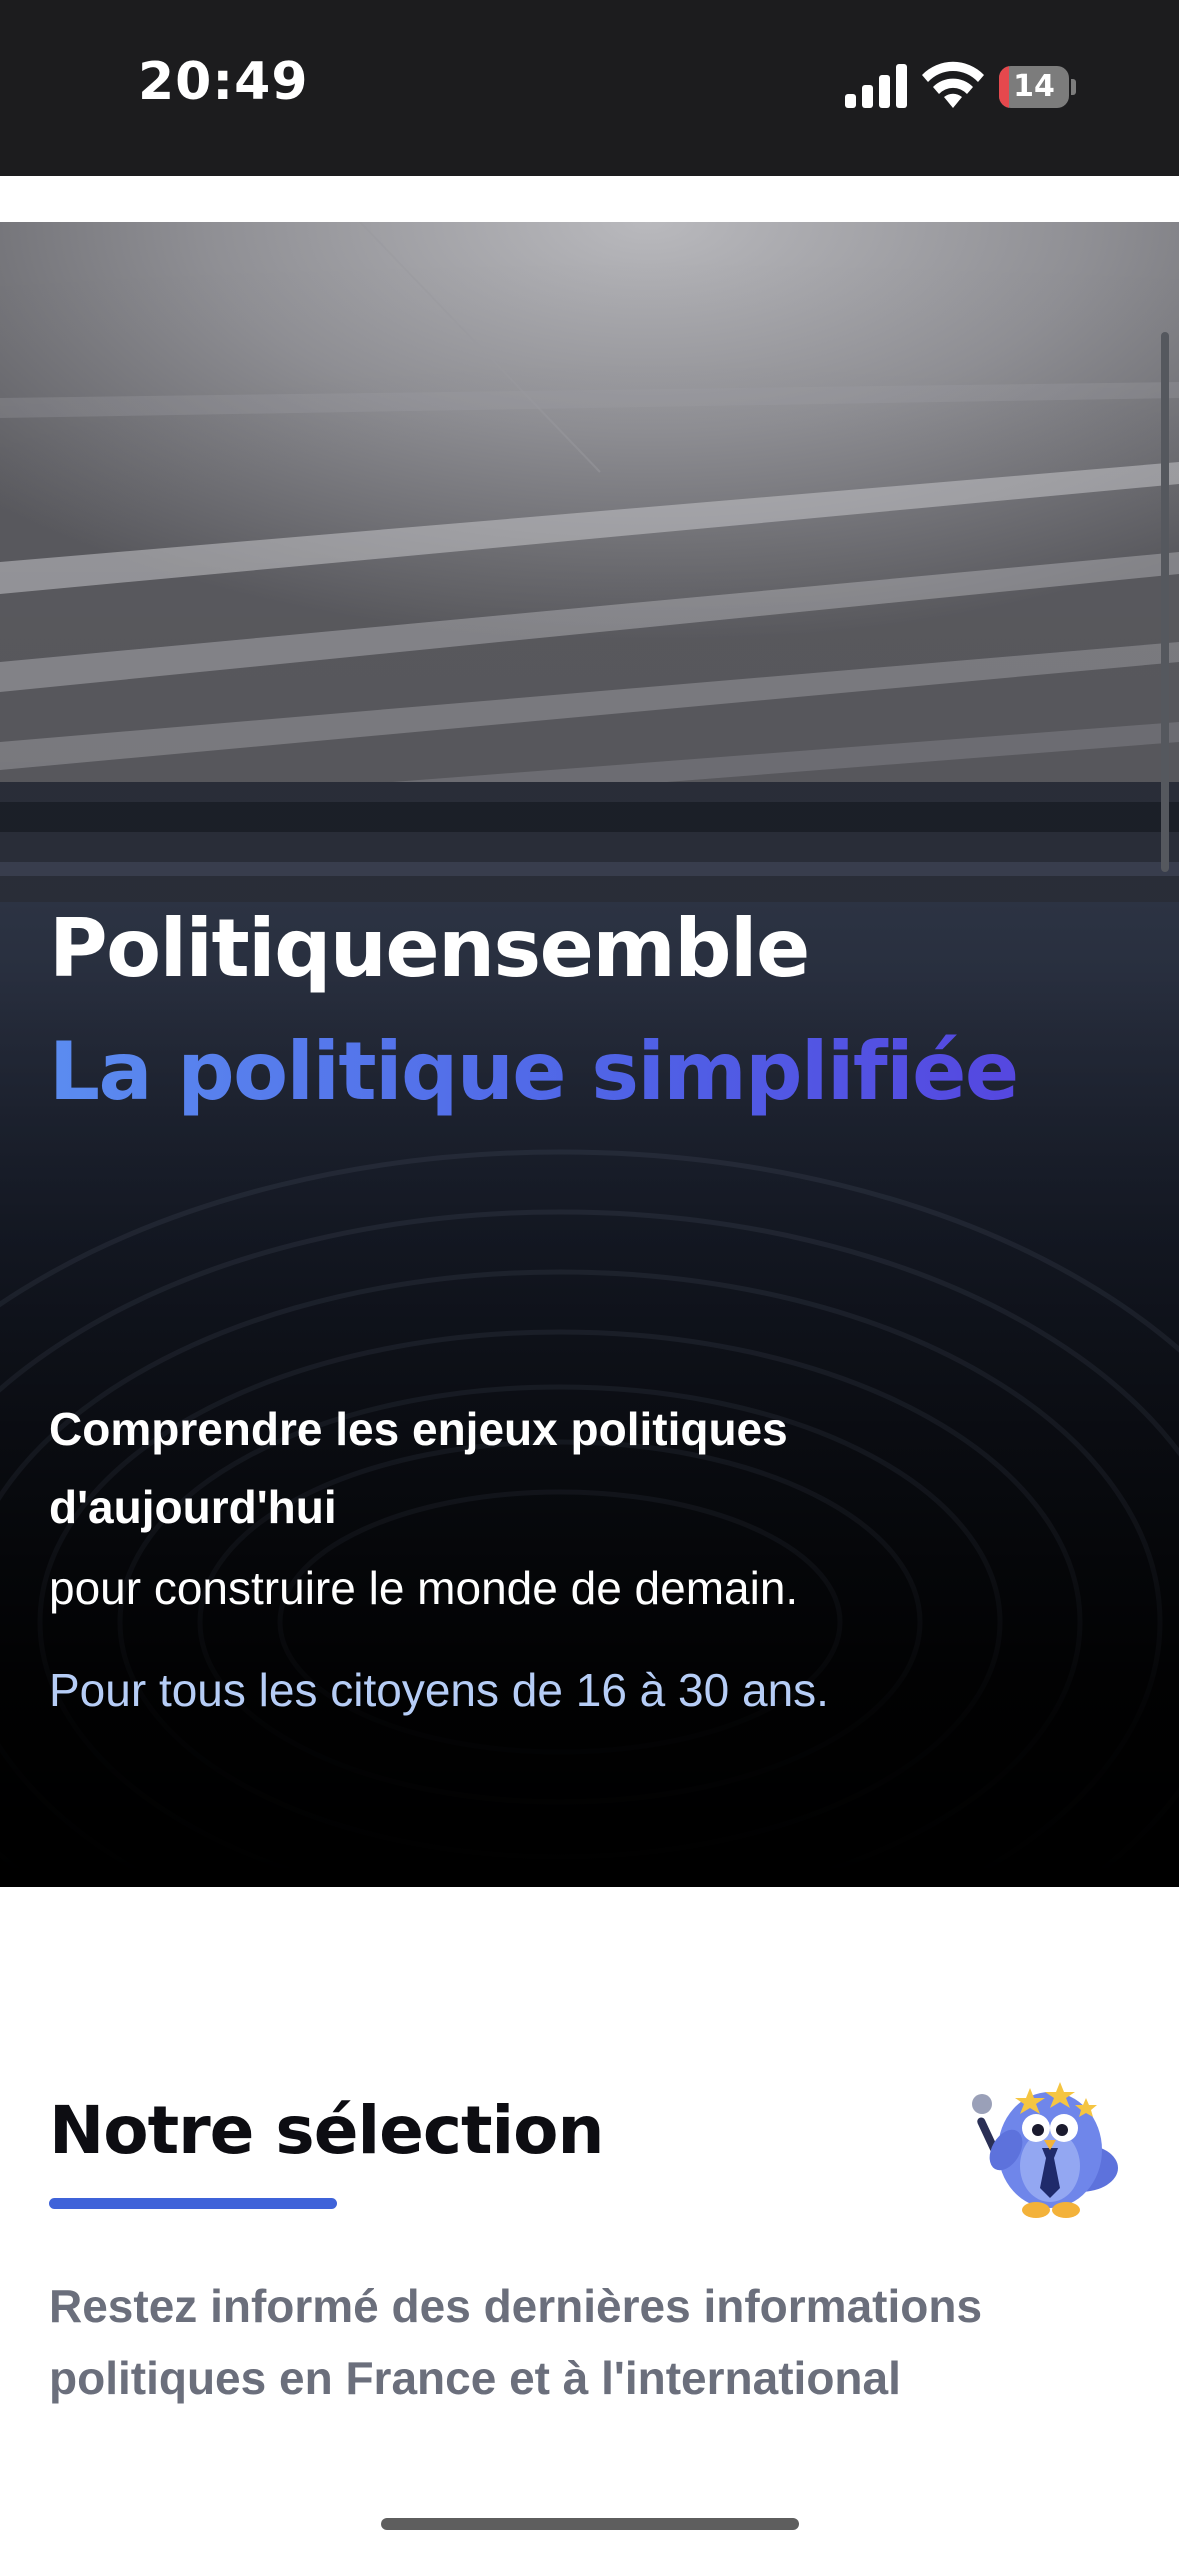 The height and width of the screenshot is (2556, 1179). What do you see at coordinates (193, 2203) in the screenshot?
I see `section-title-underline` at bounding box center [193, 2203].